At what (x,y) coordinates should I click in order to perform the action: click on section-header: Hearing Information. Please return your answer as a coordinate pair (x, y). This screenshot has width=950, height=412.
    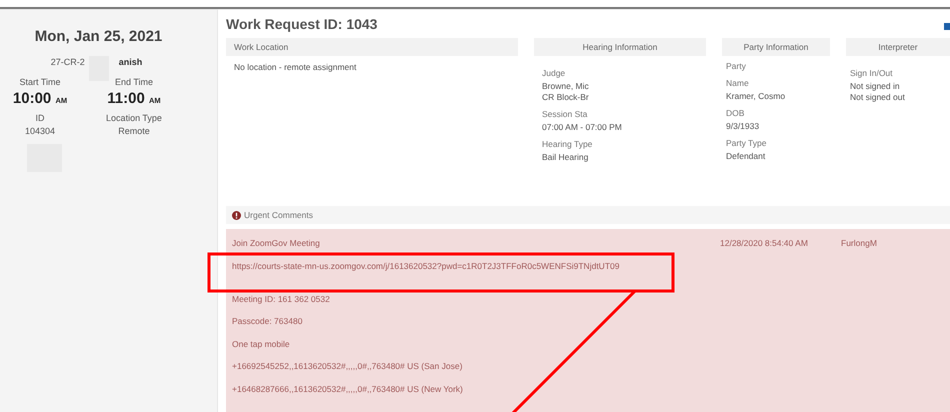
    Looking at the image, I should click on (620, 47).